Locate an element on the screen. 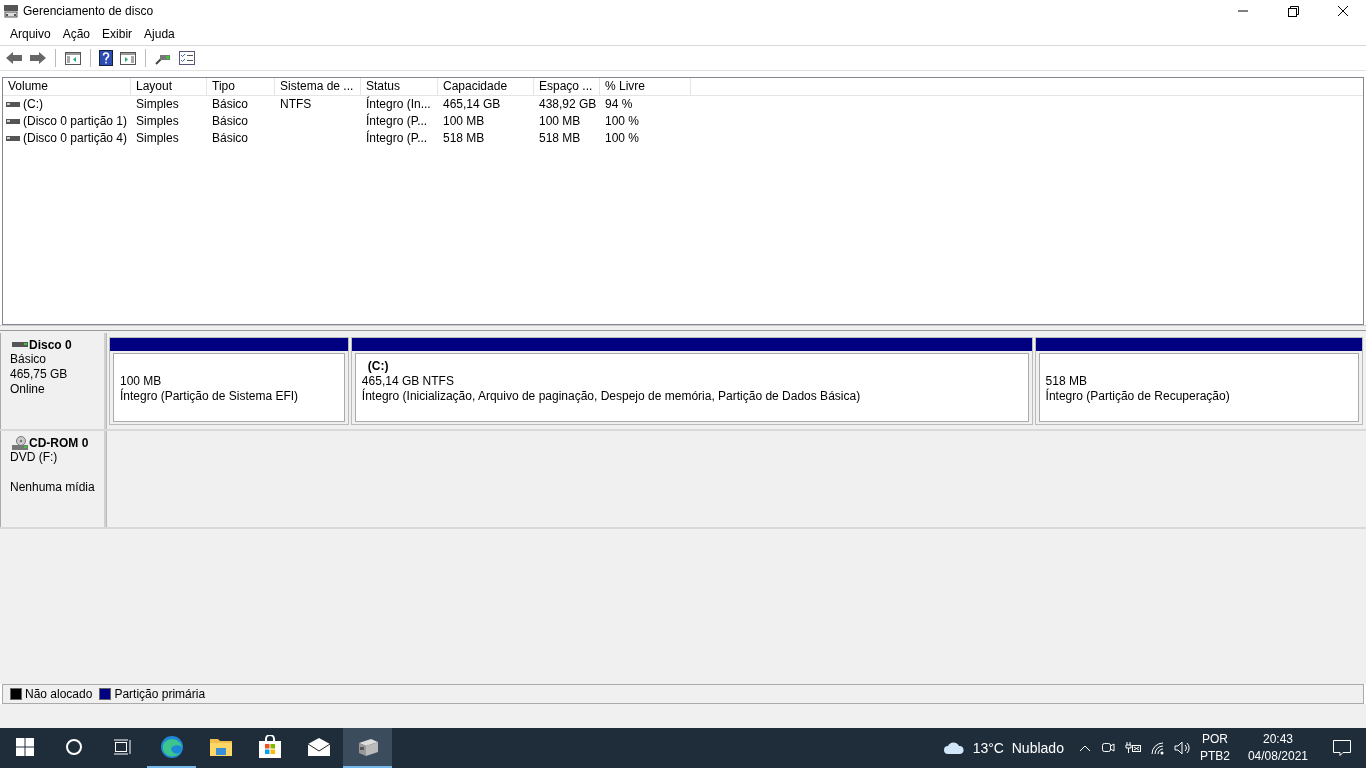  disk-name: CD-ROM 0 is located at coordinates (59, 443).